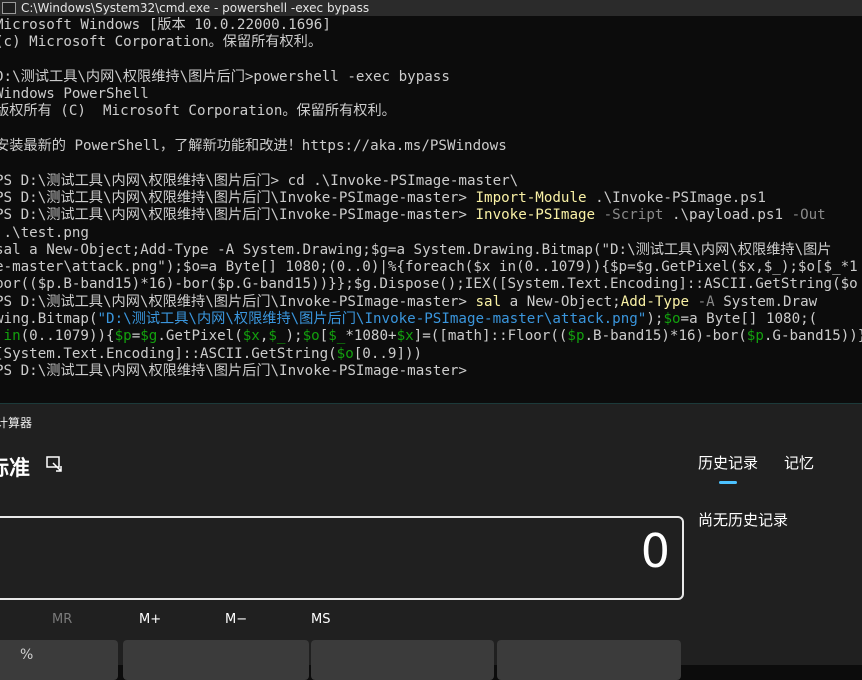  What do you see at coordinates (15, 468) in the screenshot?
I see `calculator-mode-title: 标准` at bounding box center [15, 468].